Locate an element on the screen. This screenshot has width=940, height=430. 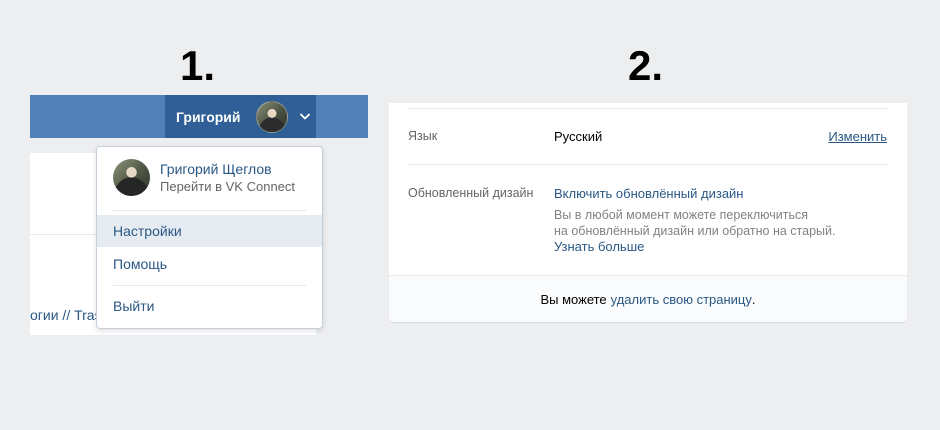
top-header-bar: Григорий is located at coordinates (199, 116).